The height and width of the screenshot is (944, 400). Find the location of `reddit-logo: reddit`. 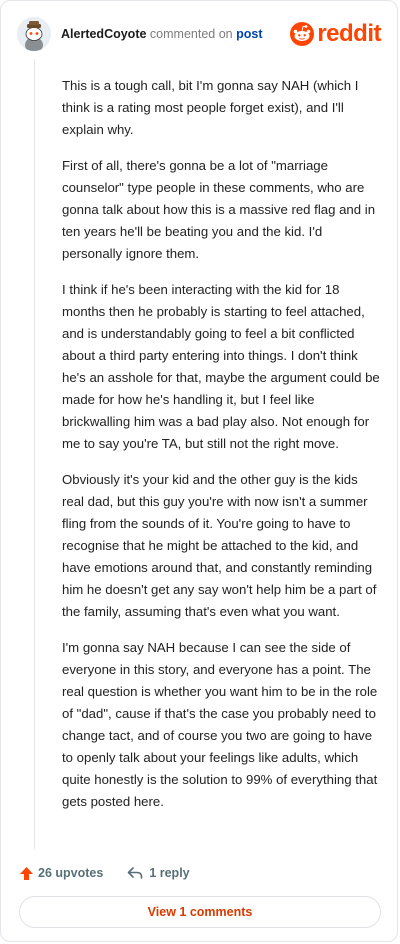

reddit-logo: reddit is located at coordinates (335, 34).